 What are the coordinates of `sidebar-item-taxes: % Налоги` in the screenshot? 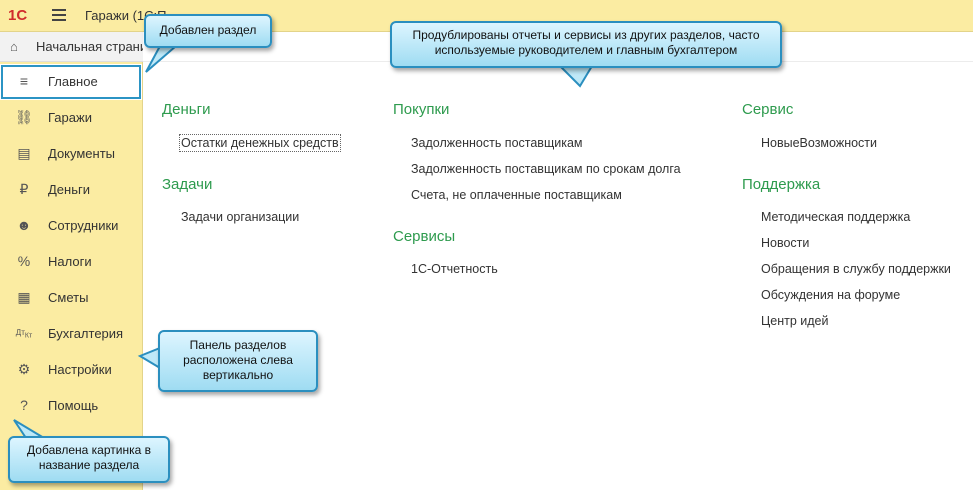 It's located at (71, 262).